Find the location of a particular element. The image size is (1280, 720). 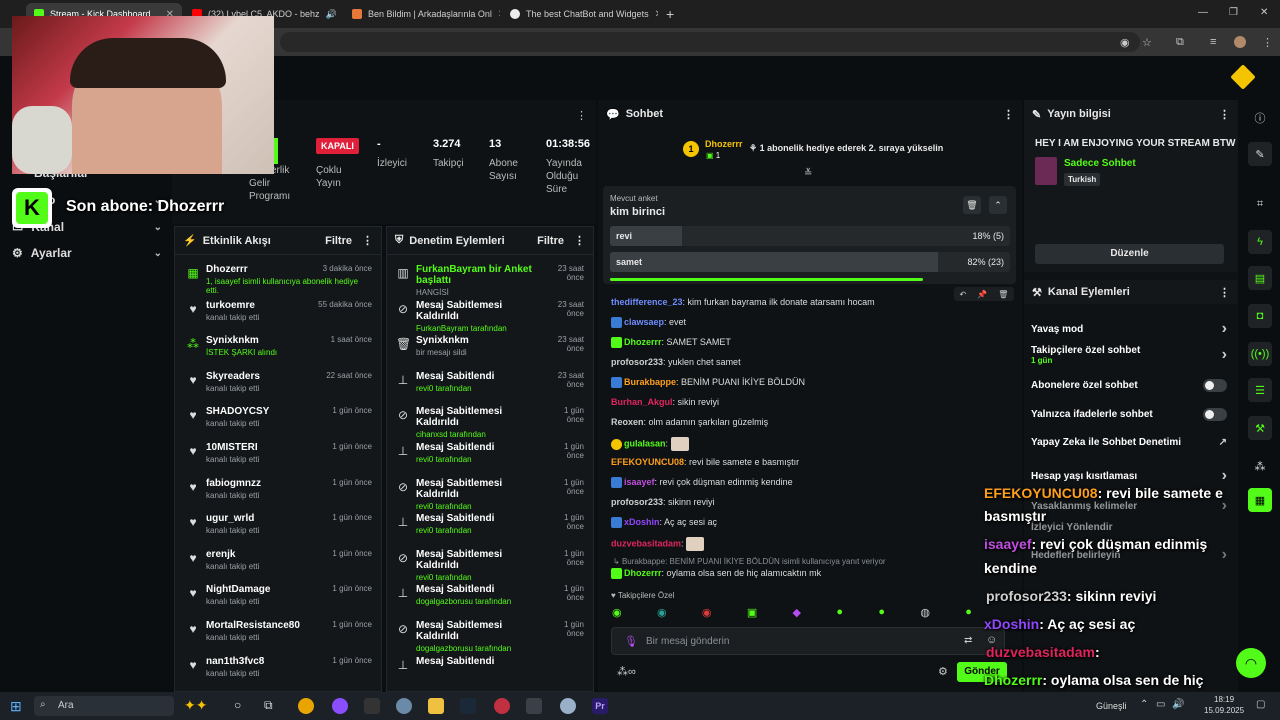

chat-username: Reoxen is located at coordinates (627, 422).